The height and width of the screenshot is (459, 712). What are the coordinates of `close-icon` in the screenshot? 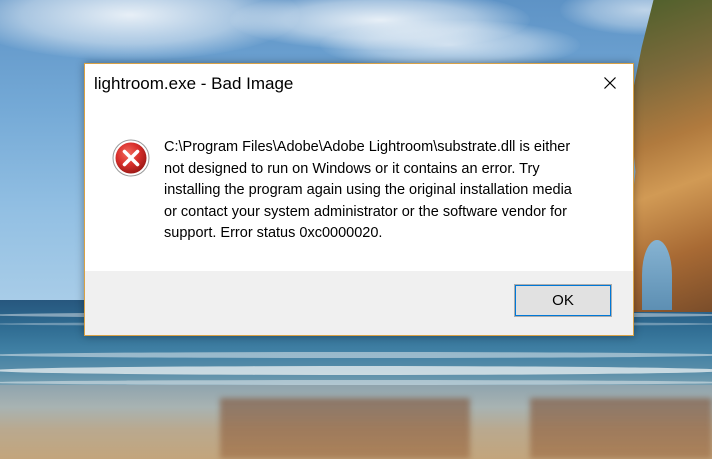 It's located at (610, 83).